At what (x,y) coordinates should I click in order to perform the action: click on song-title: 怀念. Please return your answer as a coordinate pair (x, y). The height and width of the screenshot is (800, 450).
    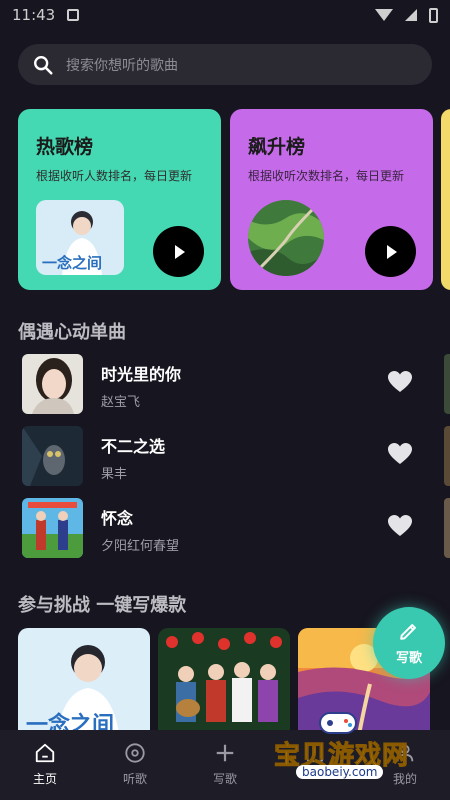
    Looking at the image, I should click on (117, 518).